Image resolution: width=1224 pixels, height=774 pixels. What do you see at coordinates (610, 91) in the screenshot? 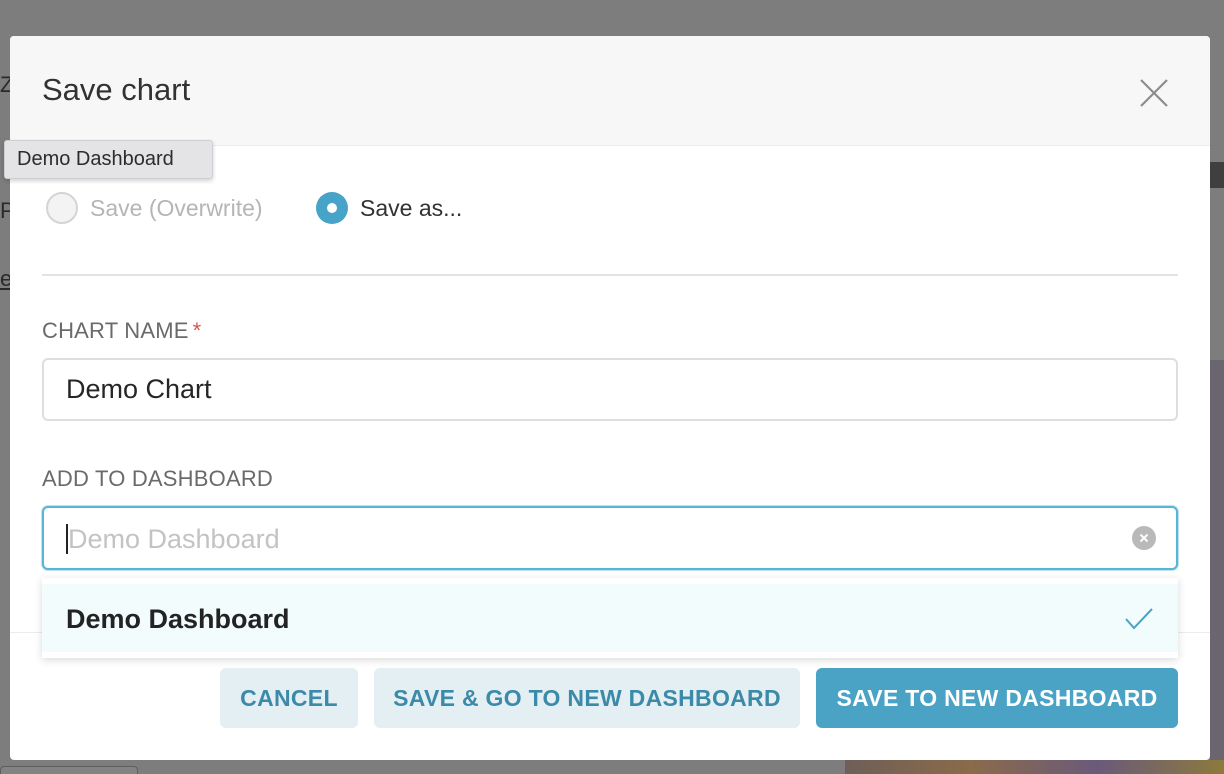
I see `modal-header: Save chart` at bounding box center [610, 91].